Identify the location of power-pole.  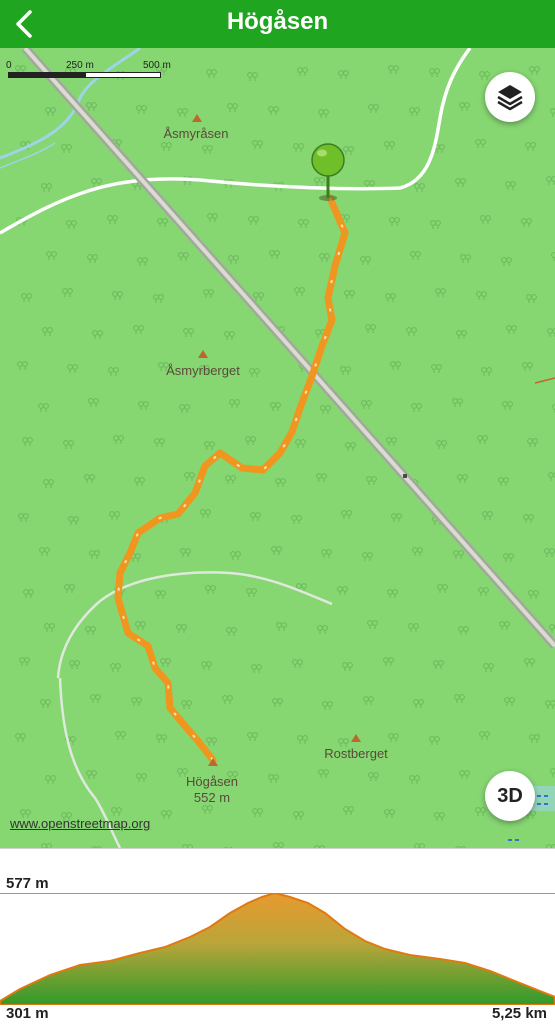
(405, 476).